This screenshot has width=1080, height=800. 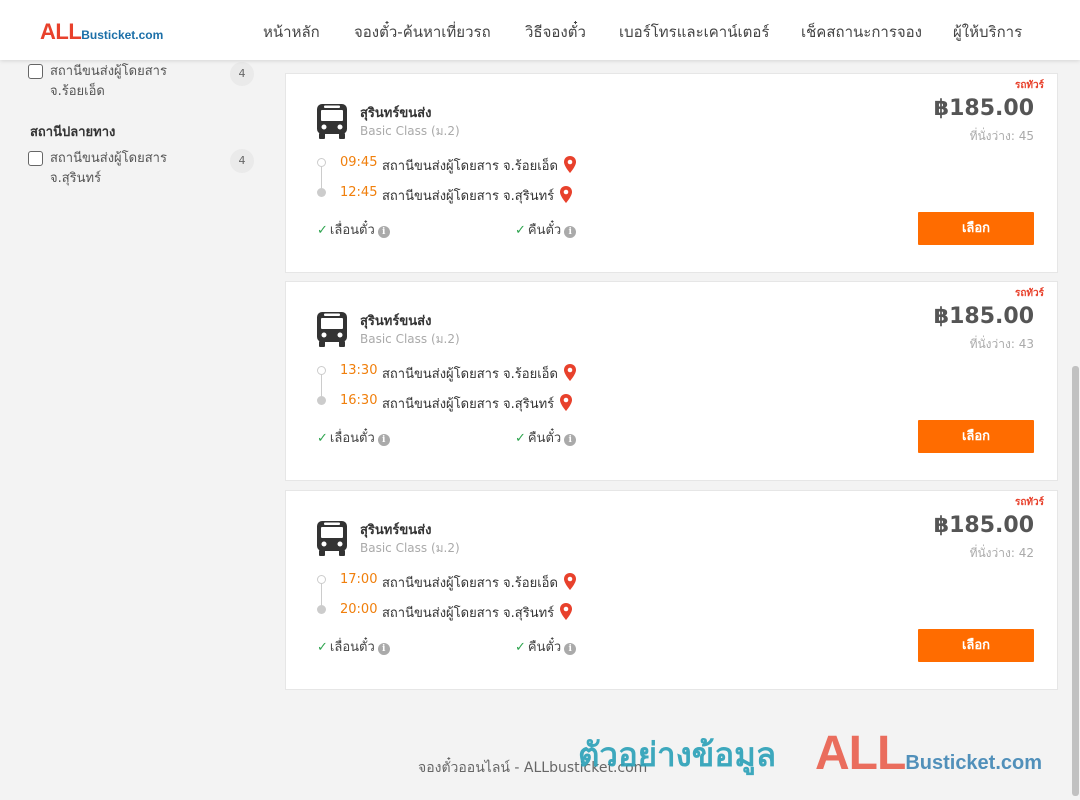 What do you see at coordinates (108, 81) in the screenshot?
I see `origin-option-label: สถานีขนส่งผู้โดยสาร จ.ร้อยเอ็ด` at bounding box center [108, 81].